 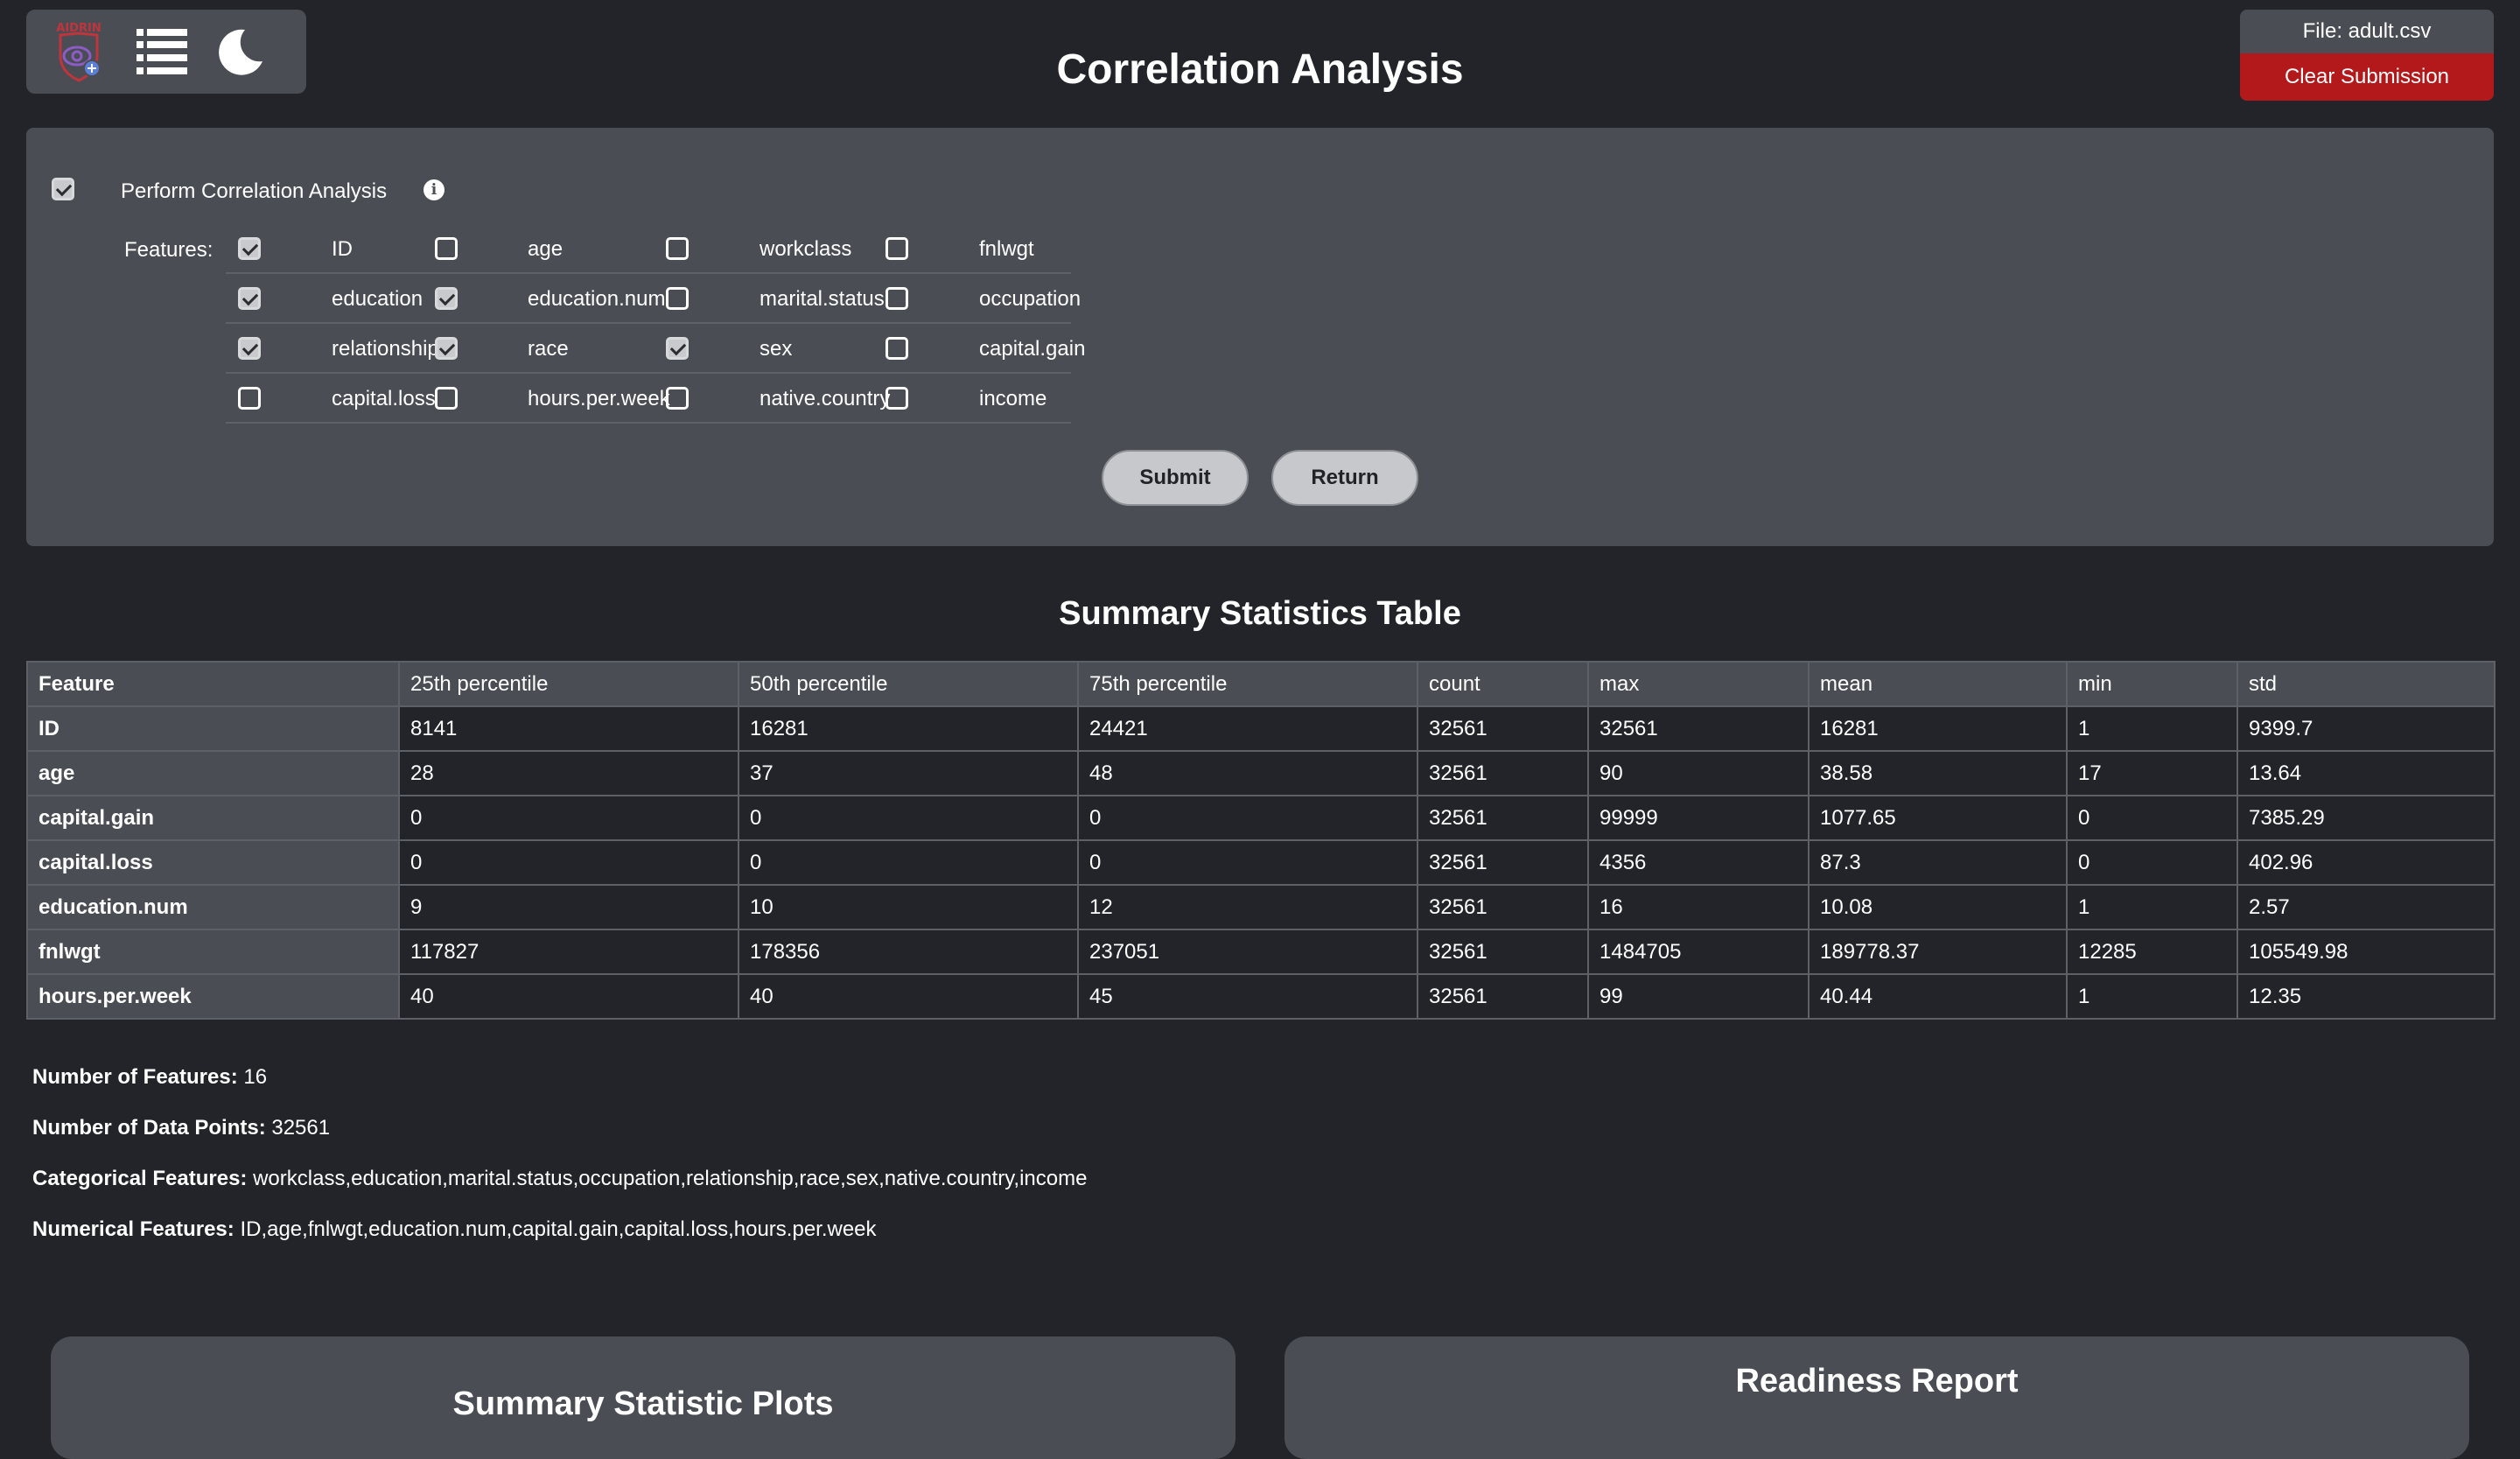 What do you see at coordinates (655, 349) in the screenshot?
I see `feature-row: relationship race sex capital.gain` at bounding box center [655, 349].